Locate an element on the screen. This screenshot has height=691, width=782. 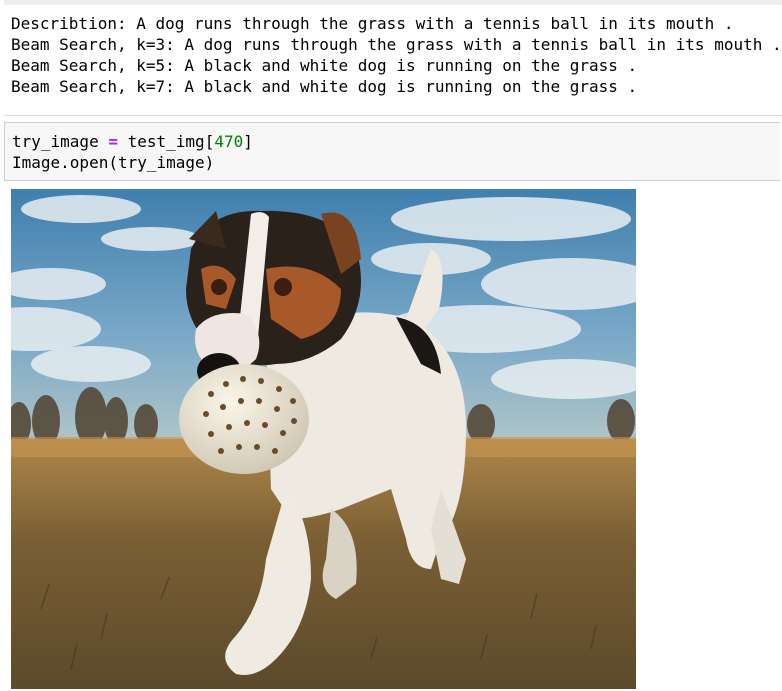
dog-right-eye is located at coordinates (283, 287).